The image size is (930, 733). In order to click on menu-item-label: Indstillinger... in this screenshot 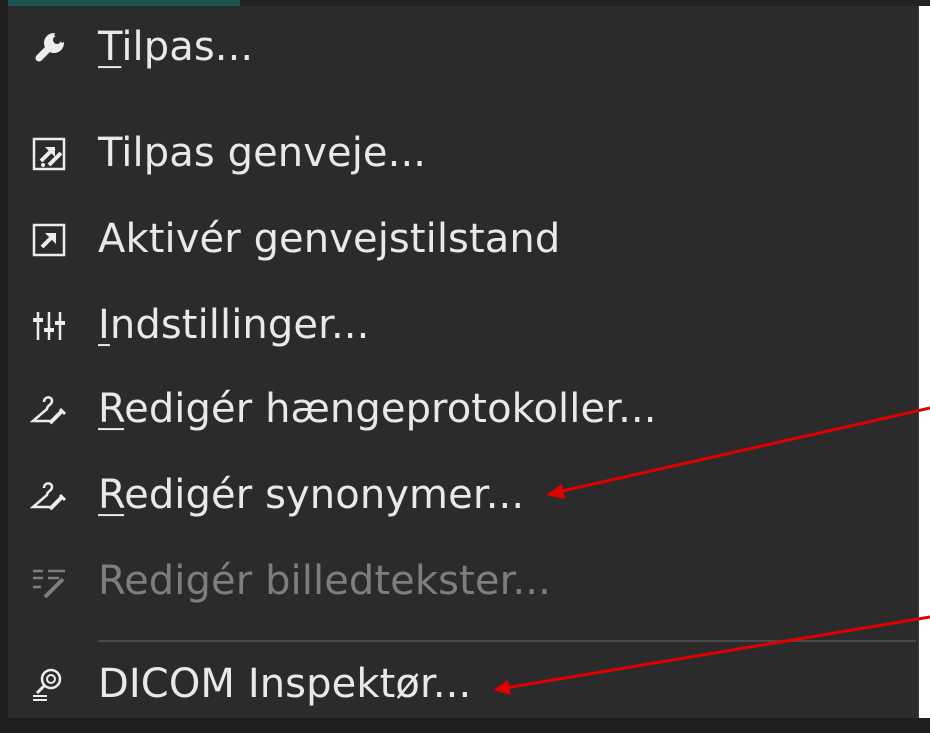, I will do `click(234, 325)`.